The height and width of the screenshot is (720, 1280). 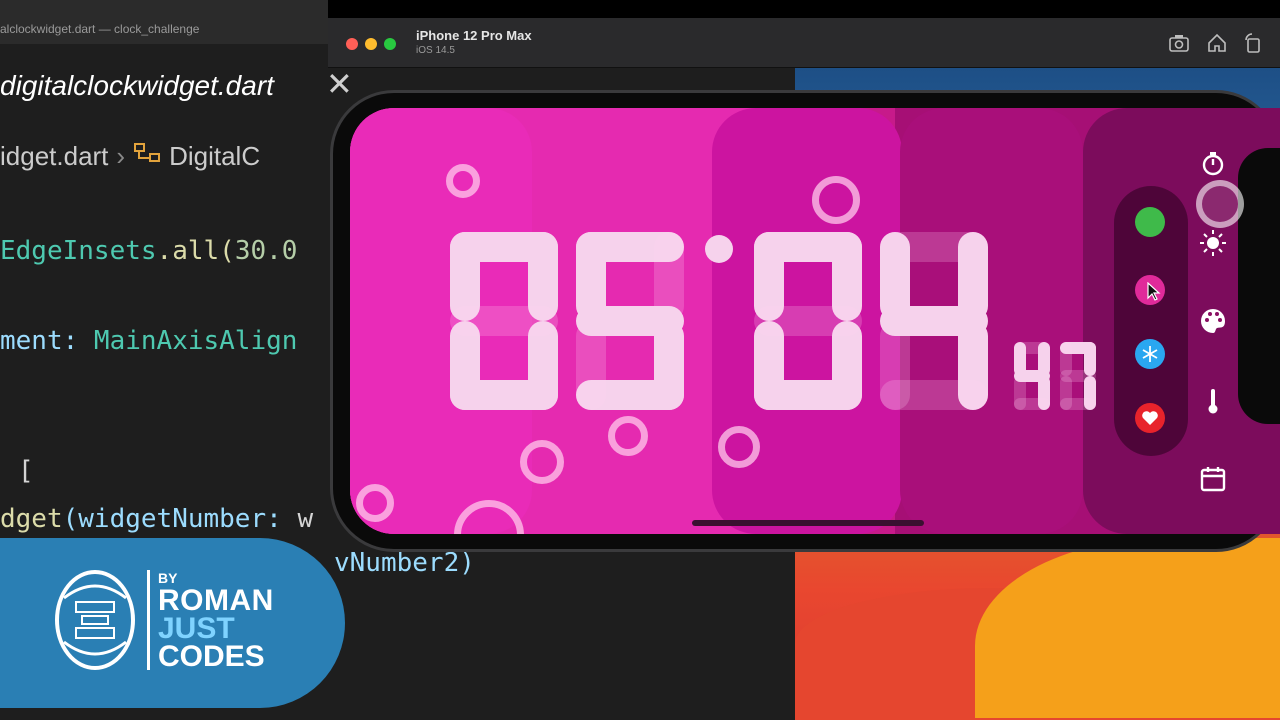 What do you see at coordinates (804, 9) in the screenshot?
I see `window-top-edge` at bounding box center [804, 9].